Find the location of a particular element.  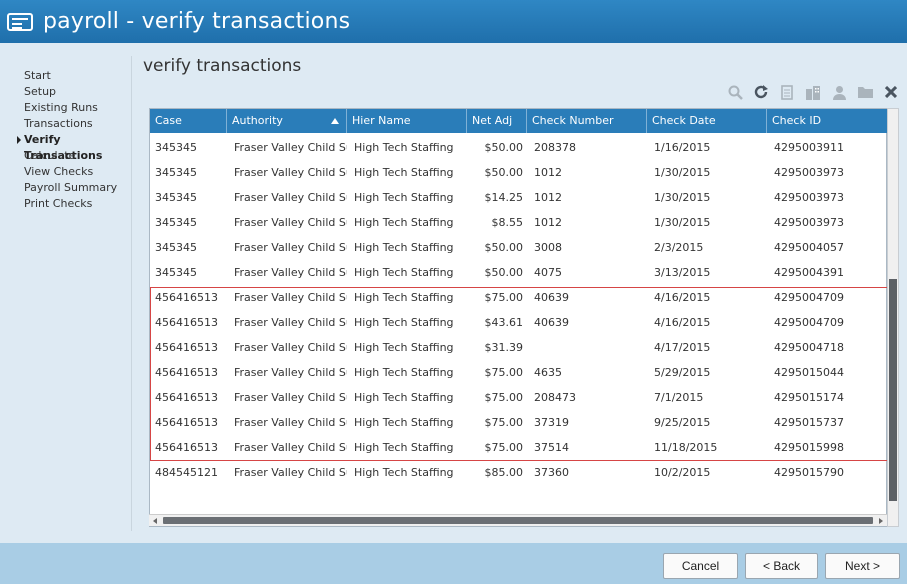

scroll-right-icon is located at coordinates (881, 521).